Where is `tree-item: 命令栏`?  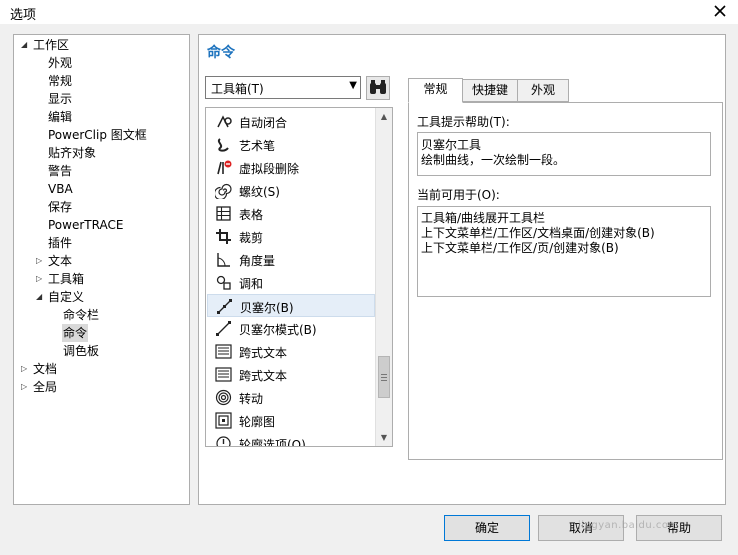
tree-item: 命令栏 is located at coordinates (81, 315).